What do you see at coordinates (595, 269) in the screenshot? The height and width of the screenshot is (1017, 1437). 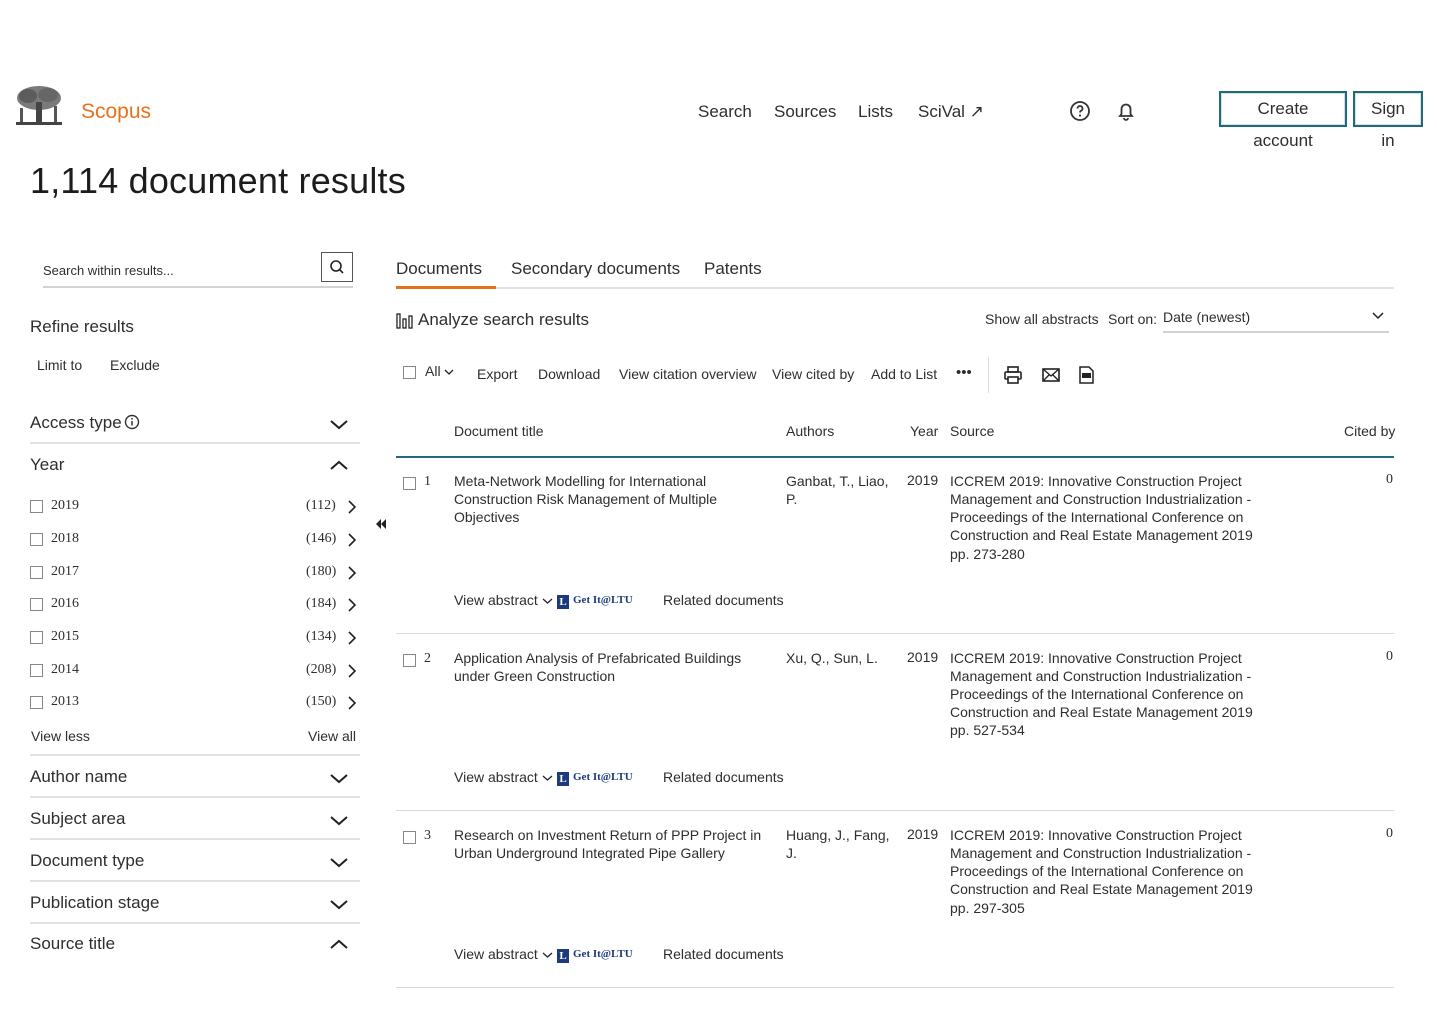 I see `tab-secondary-documents: Secondary documents` at bounding box center [595, 269].